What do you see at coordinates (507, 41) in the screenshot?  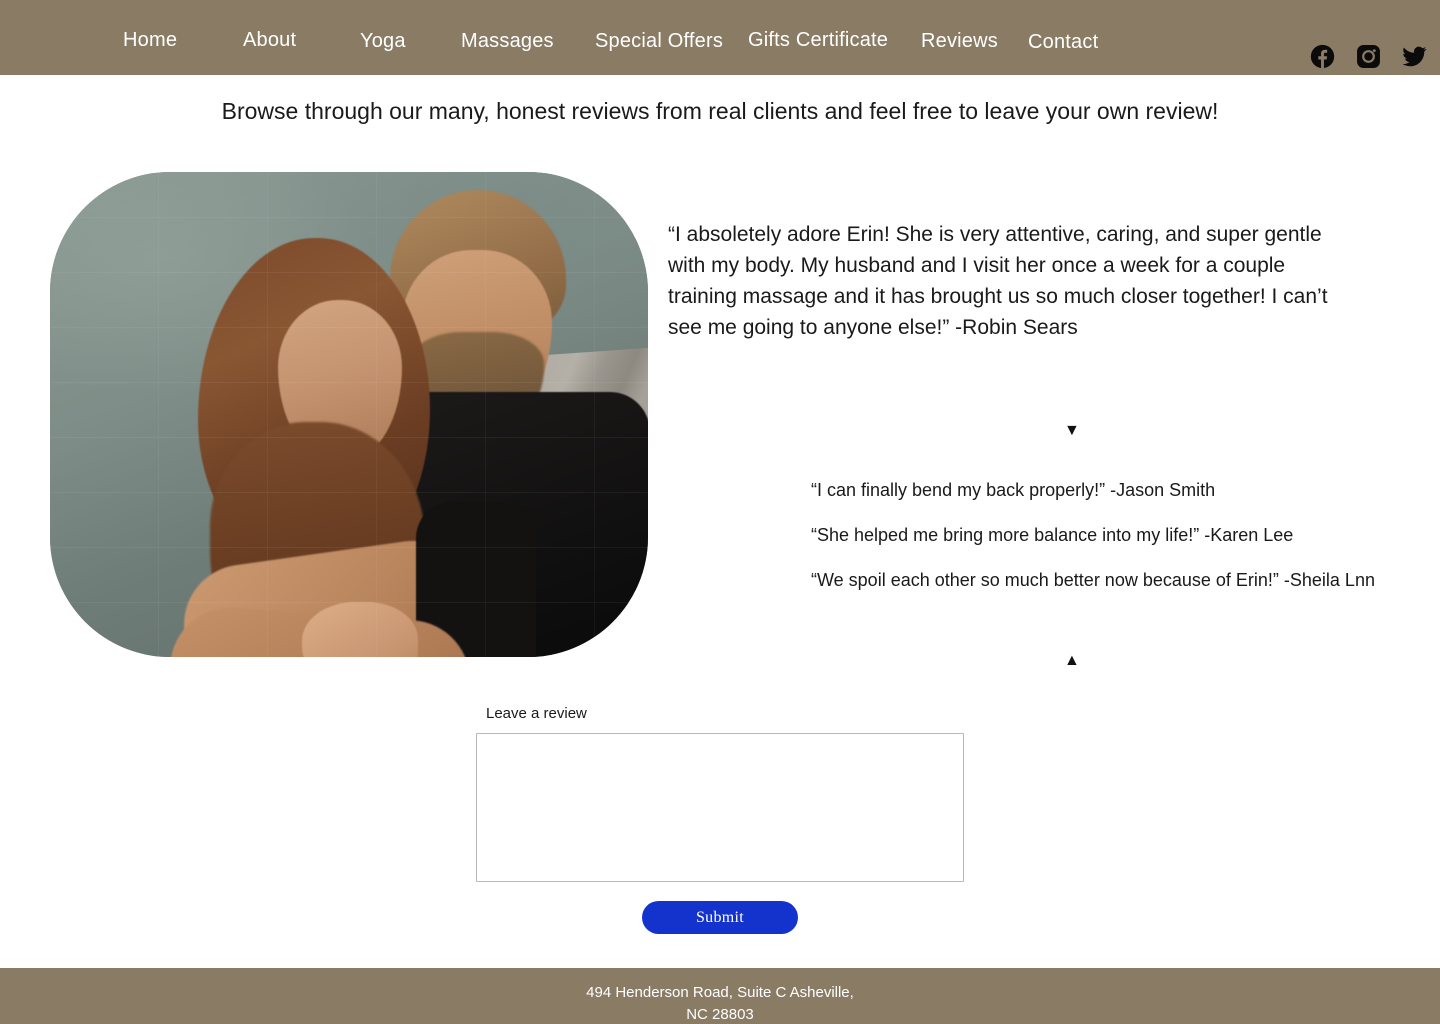 I see `nav-item-massages: Massages` at bounding box center [507, 41].